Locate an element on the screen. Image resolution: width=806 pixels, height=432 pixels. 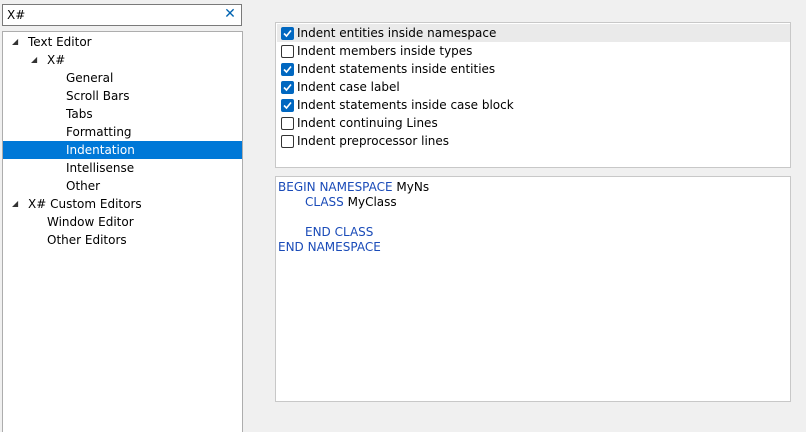
search-value: X# is located at coordinates (16, 15).